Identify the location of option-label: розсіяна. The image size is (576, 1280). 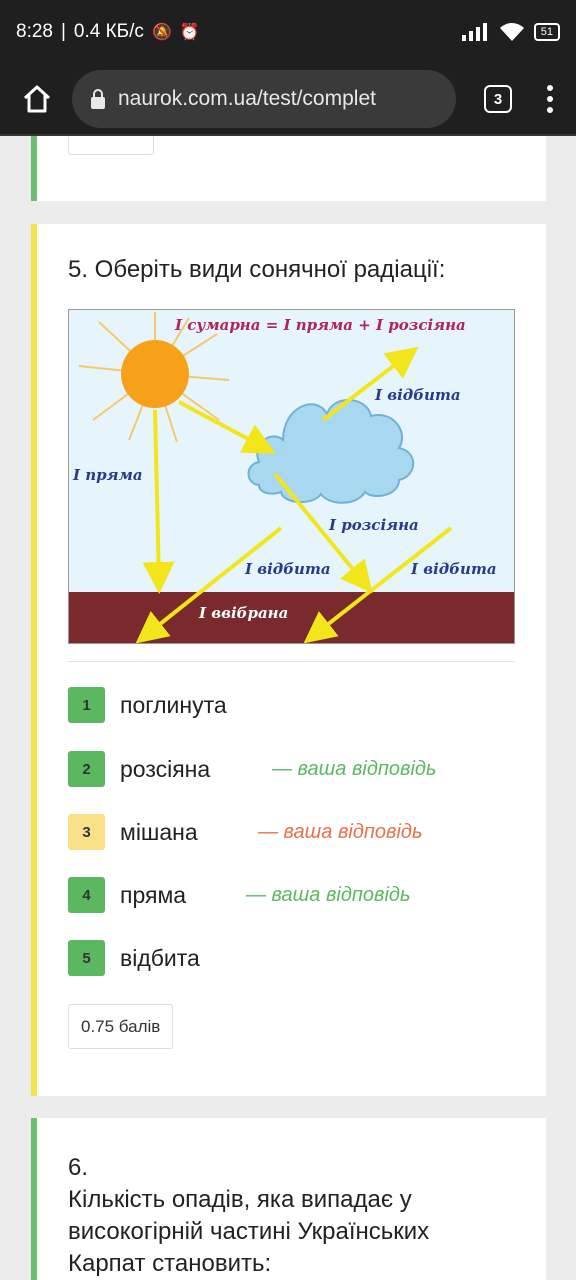
(165, 768).